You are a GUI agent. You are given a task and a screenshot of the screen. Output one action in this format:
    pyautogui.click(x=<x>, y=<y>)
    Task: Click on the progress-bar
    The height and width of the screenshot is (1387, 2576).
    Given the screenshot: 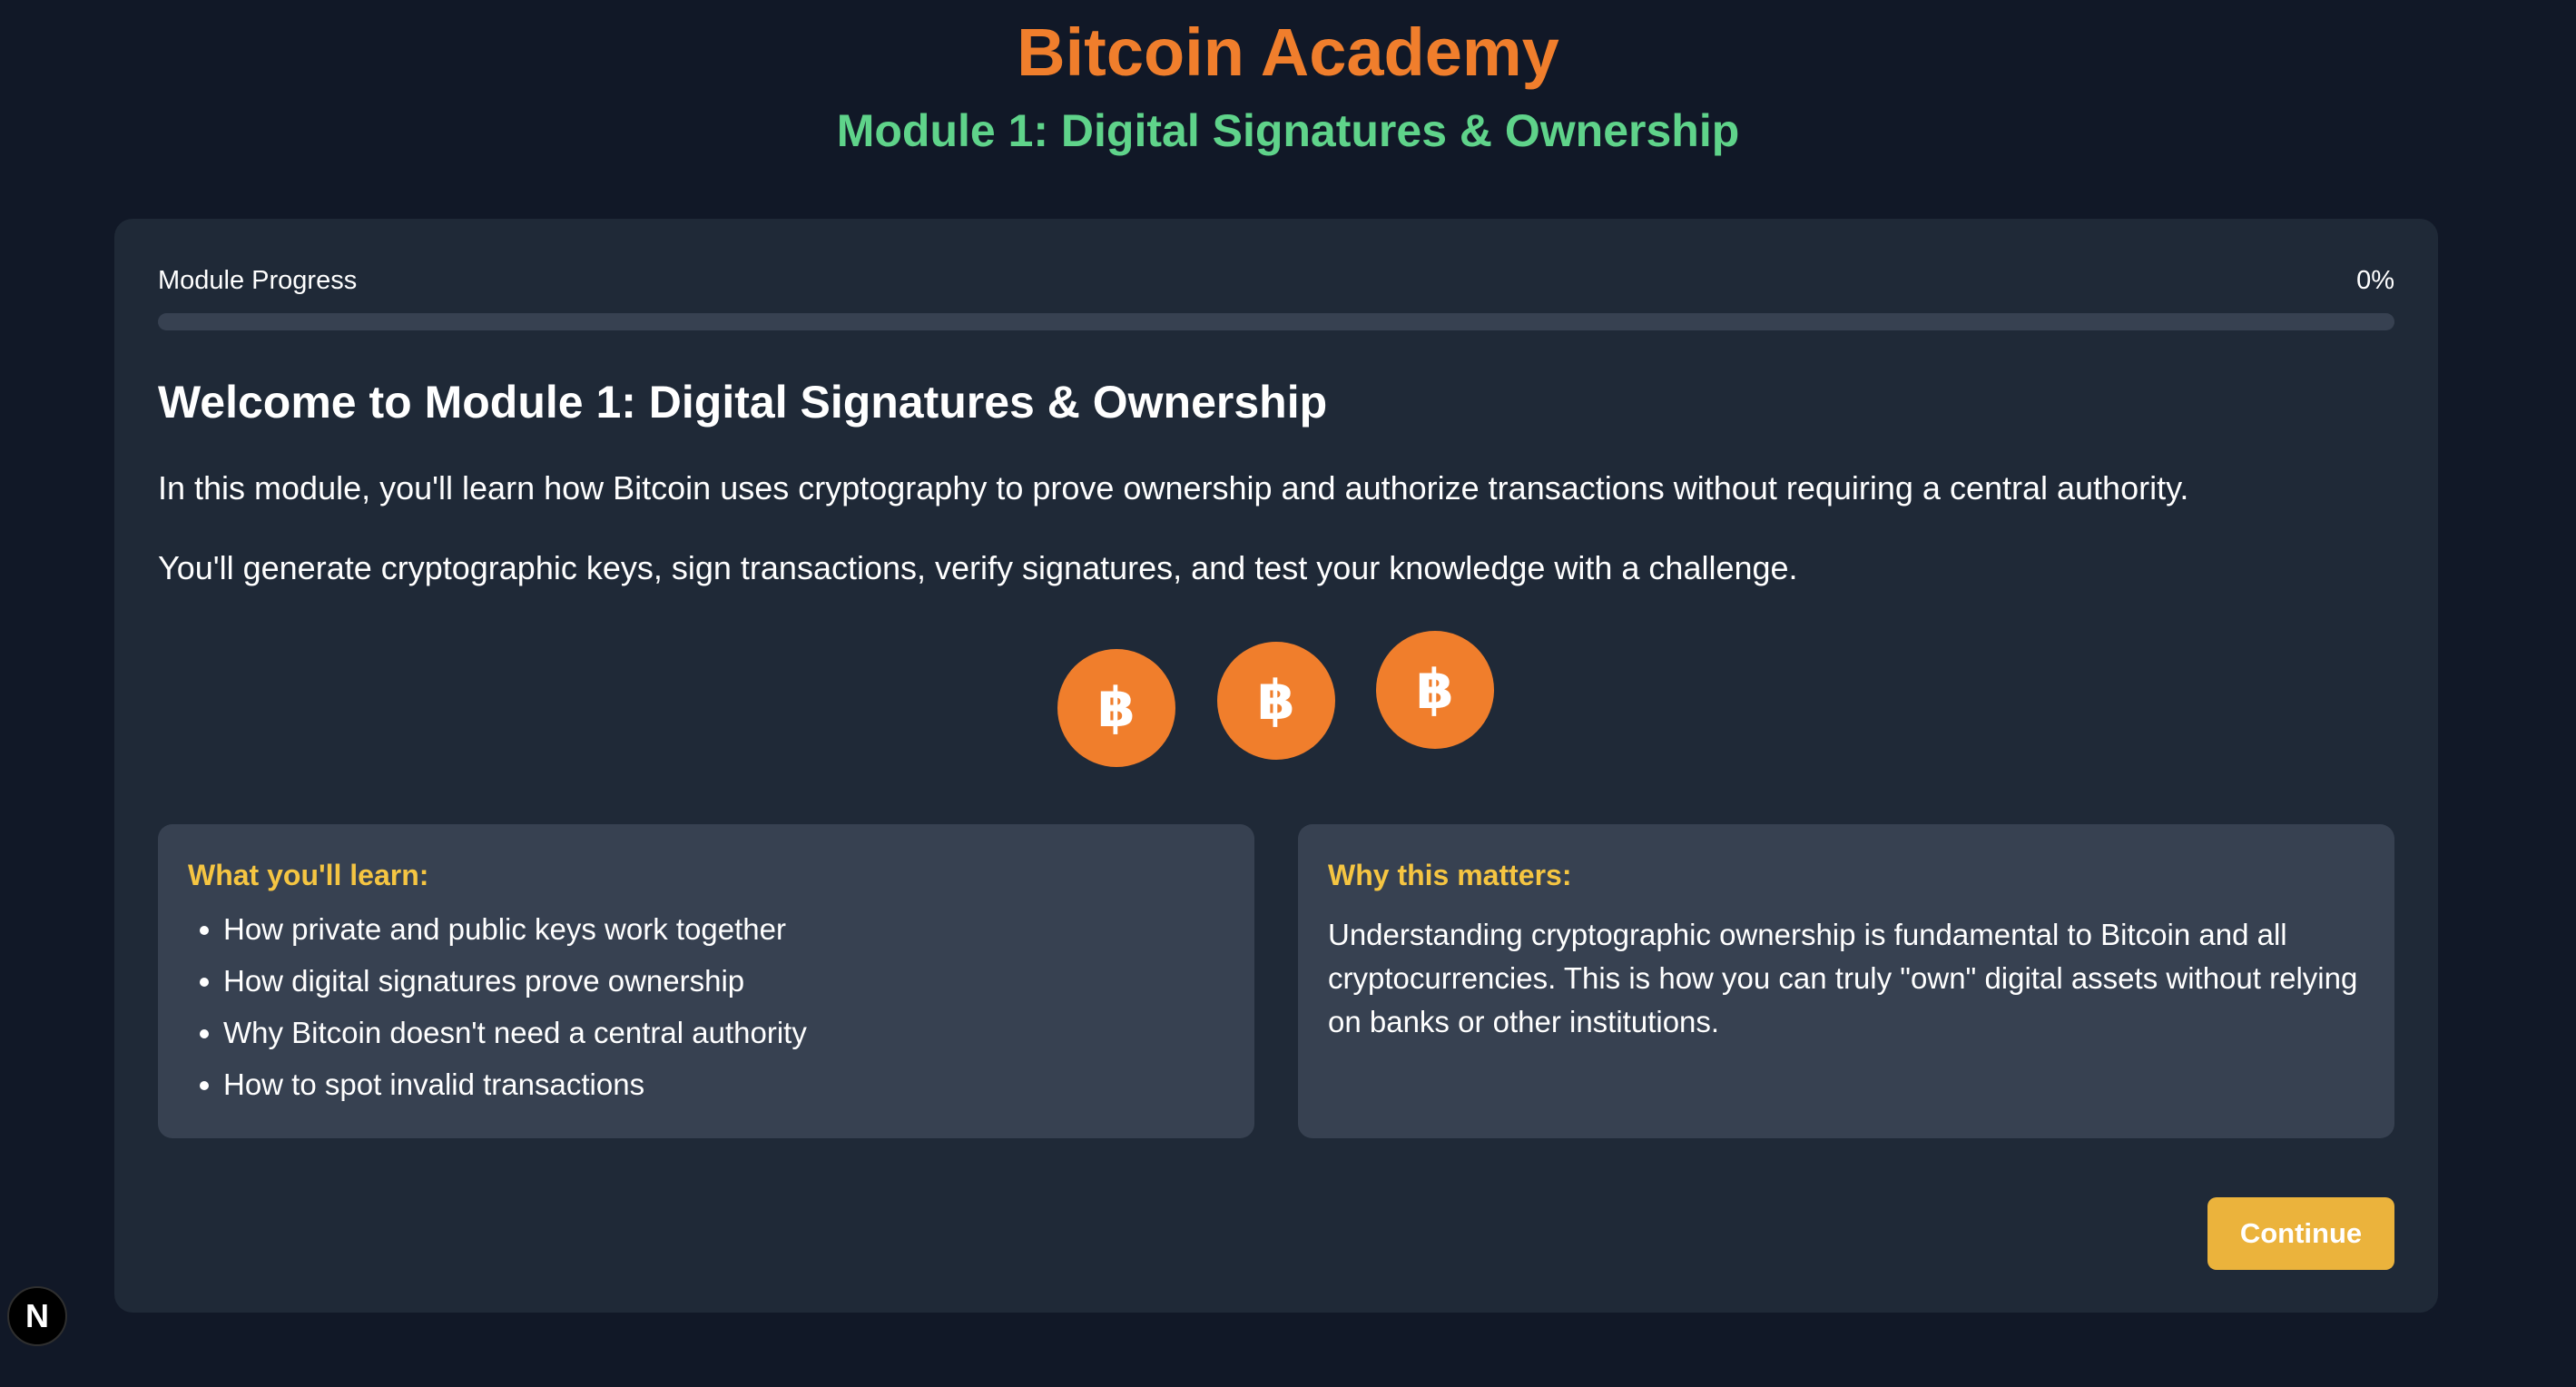 What is the action you would take?
    pyautogui.click(x=1276, y=321)
    